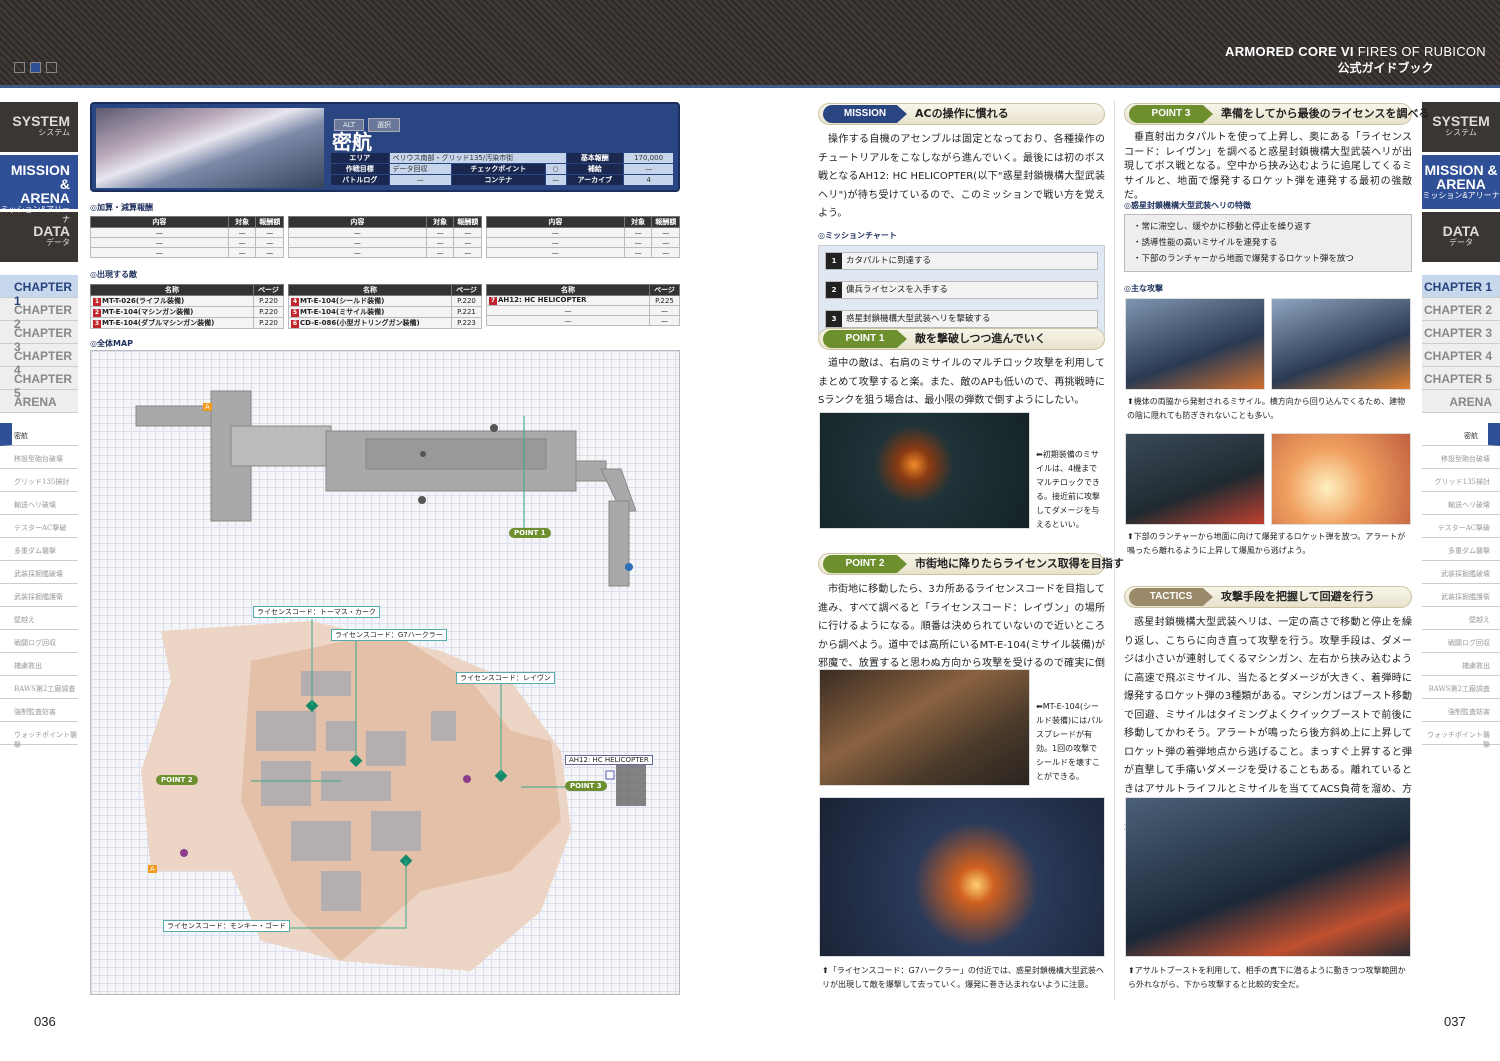 The image size is (1500, 1061). Describe the element at coordinates (385, 301) in the screenshot. I see `table-row: 4 MT-E-104(シールド装備) P.220` at that location.